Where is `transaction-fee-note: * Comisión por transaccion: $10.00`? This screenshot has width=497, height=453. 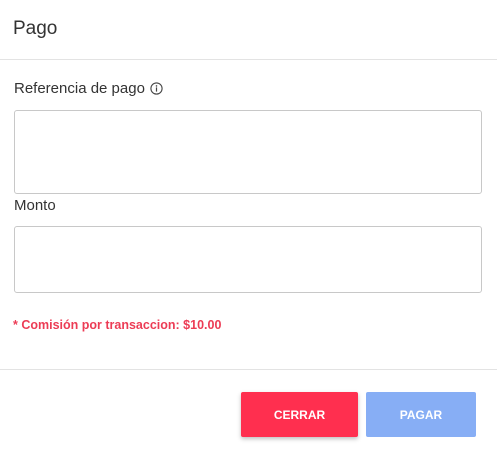 transaction-fee-note: * Comisión por transaccion: $10.00 is located at coordinates (117, 325).